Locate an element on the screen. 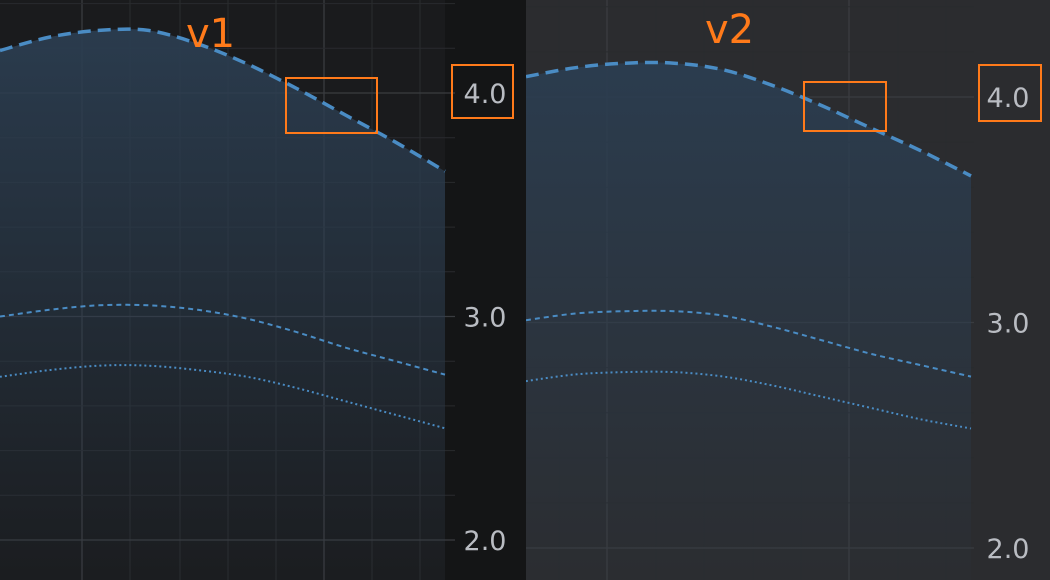 The height and width of the screenshot is (580, 1050). panel-title-v2: v2 is located at coordinates (730, 30).